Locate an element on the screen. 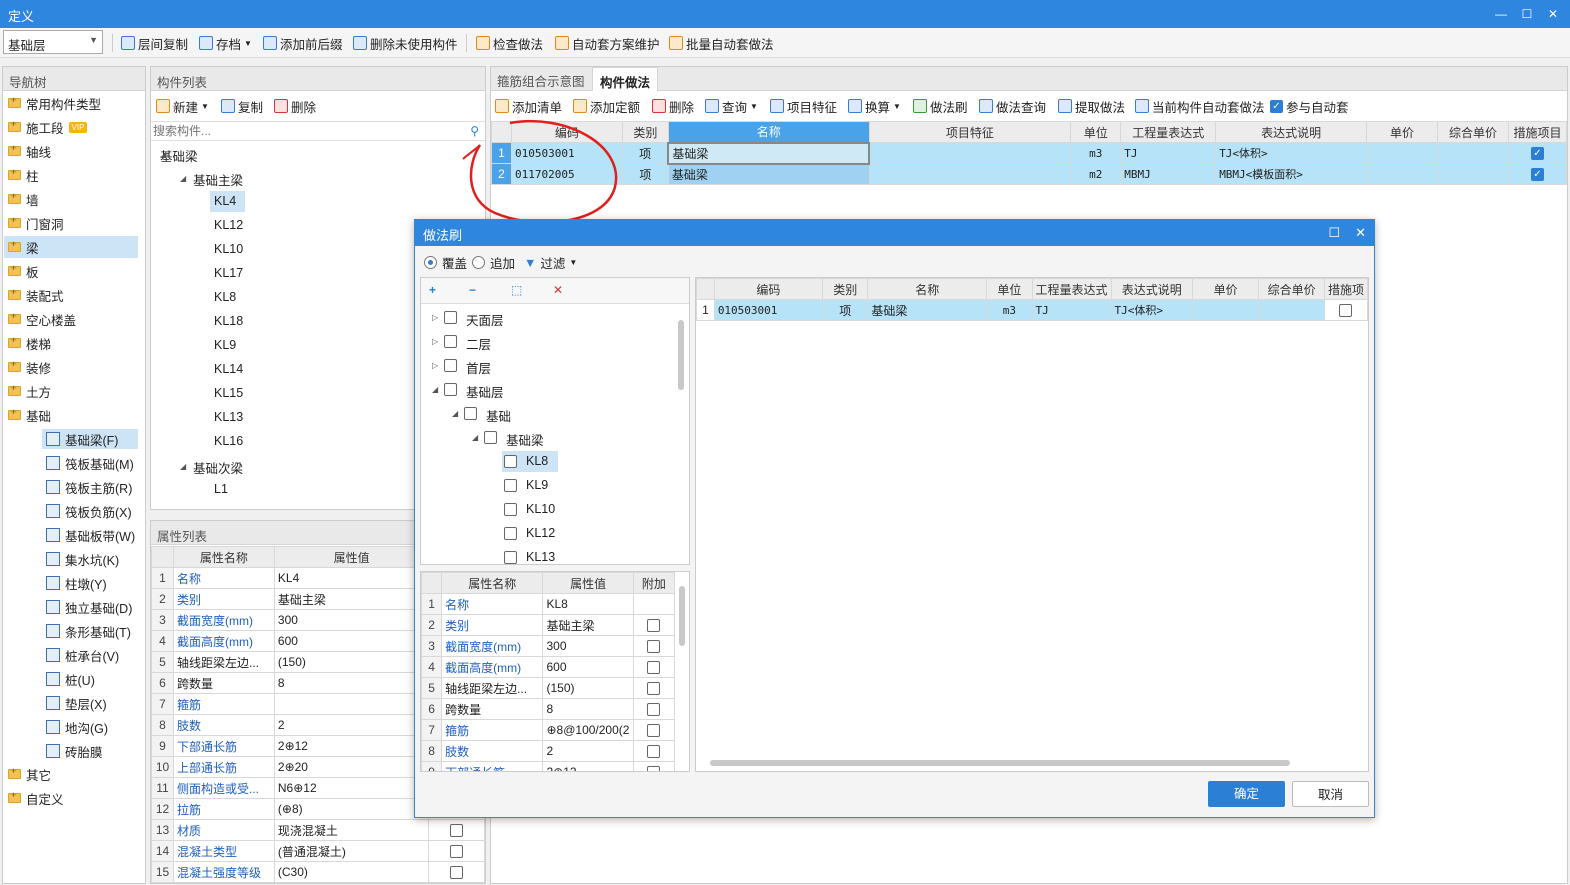 The width and height of the screenshot is (1570, 885). expr-cell: MBMJ is located at coordinates (1168, 174).